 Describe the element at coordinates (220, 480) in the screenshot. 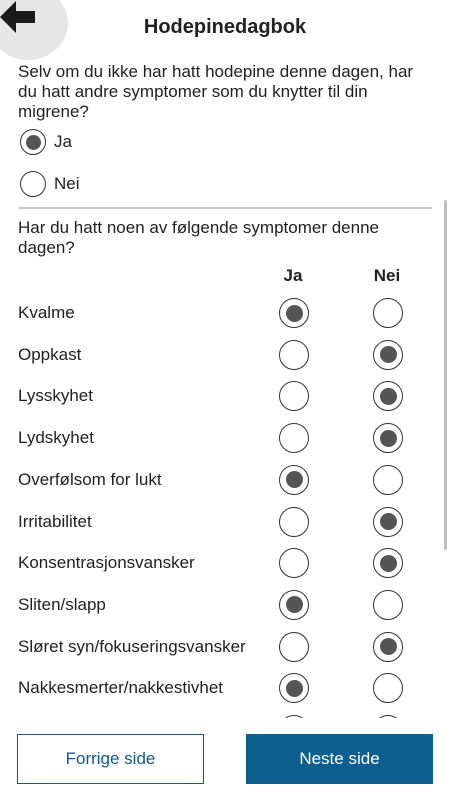

I see `symptom-row: Overfølsom for lukt` at that location.